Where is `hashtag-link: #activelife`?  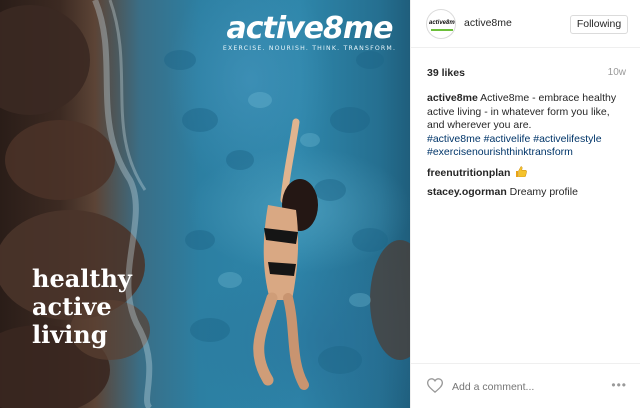
hashtag-link: #activelife is located at coordinates (507, 139).